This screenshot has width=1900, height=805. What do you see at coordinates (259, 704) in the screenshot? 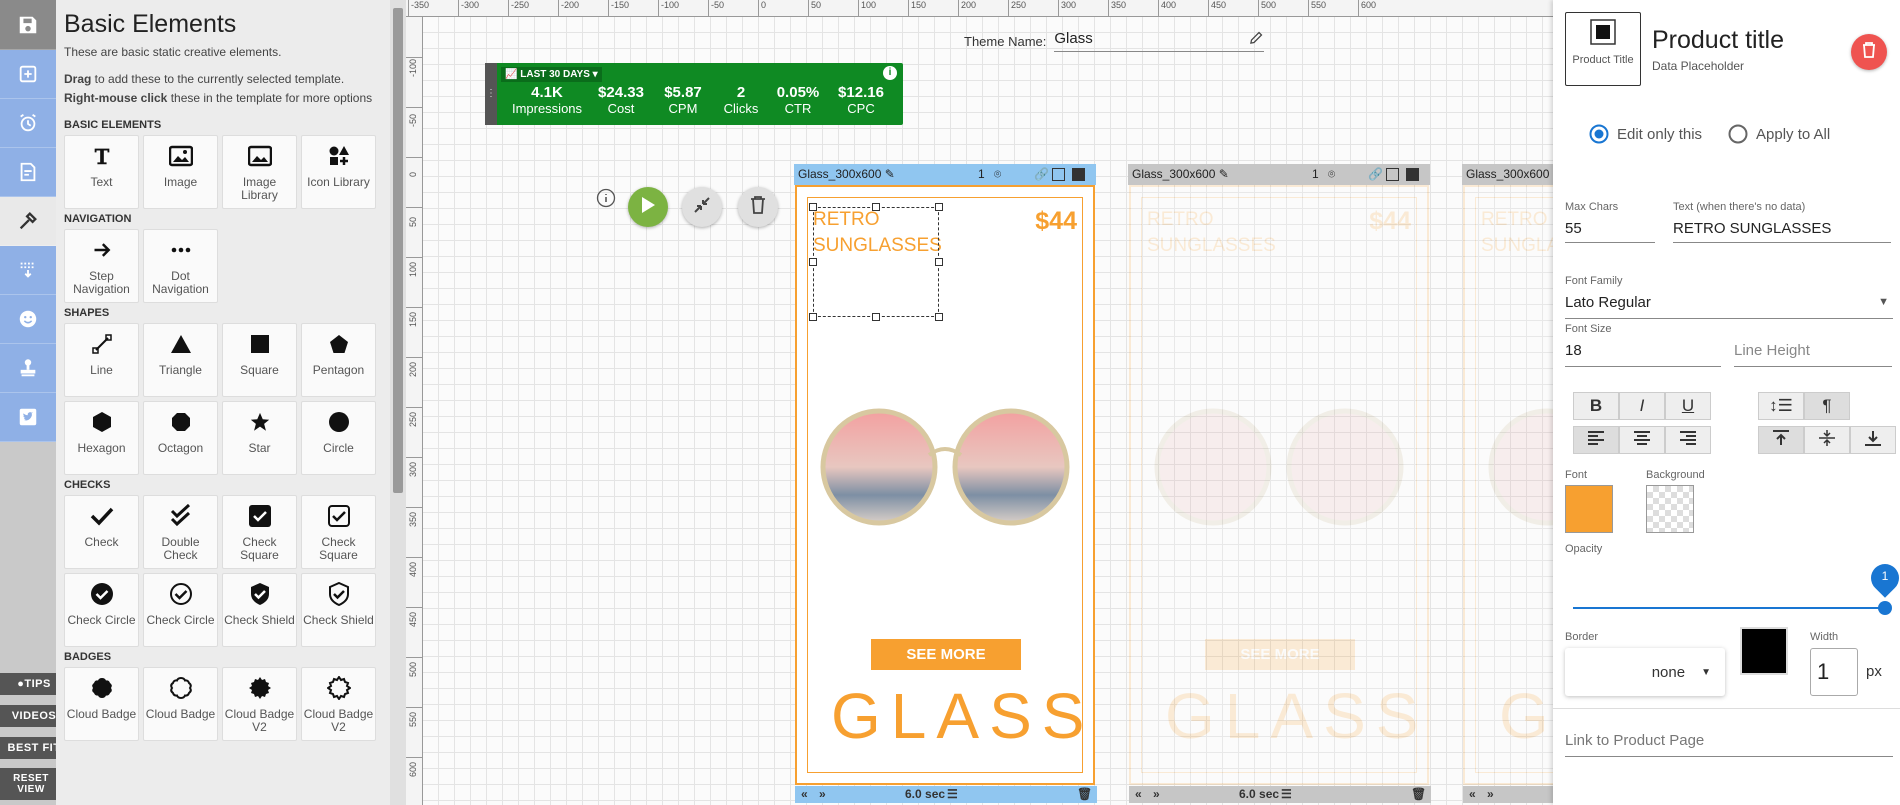
I see `cloud-badge-v2-filled-element: Cloud Badge V2` at bounding box center [259, 704].